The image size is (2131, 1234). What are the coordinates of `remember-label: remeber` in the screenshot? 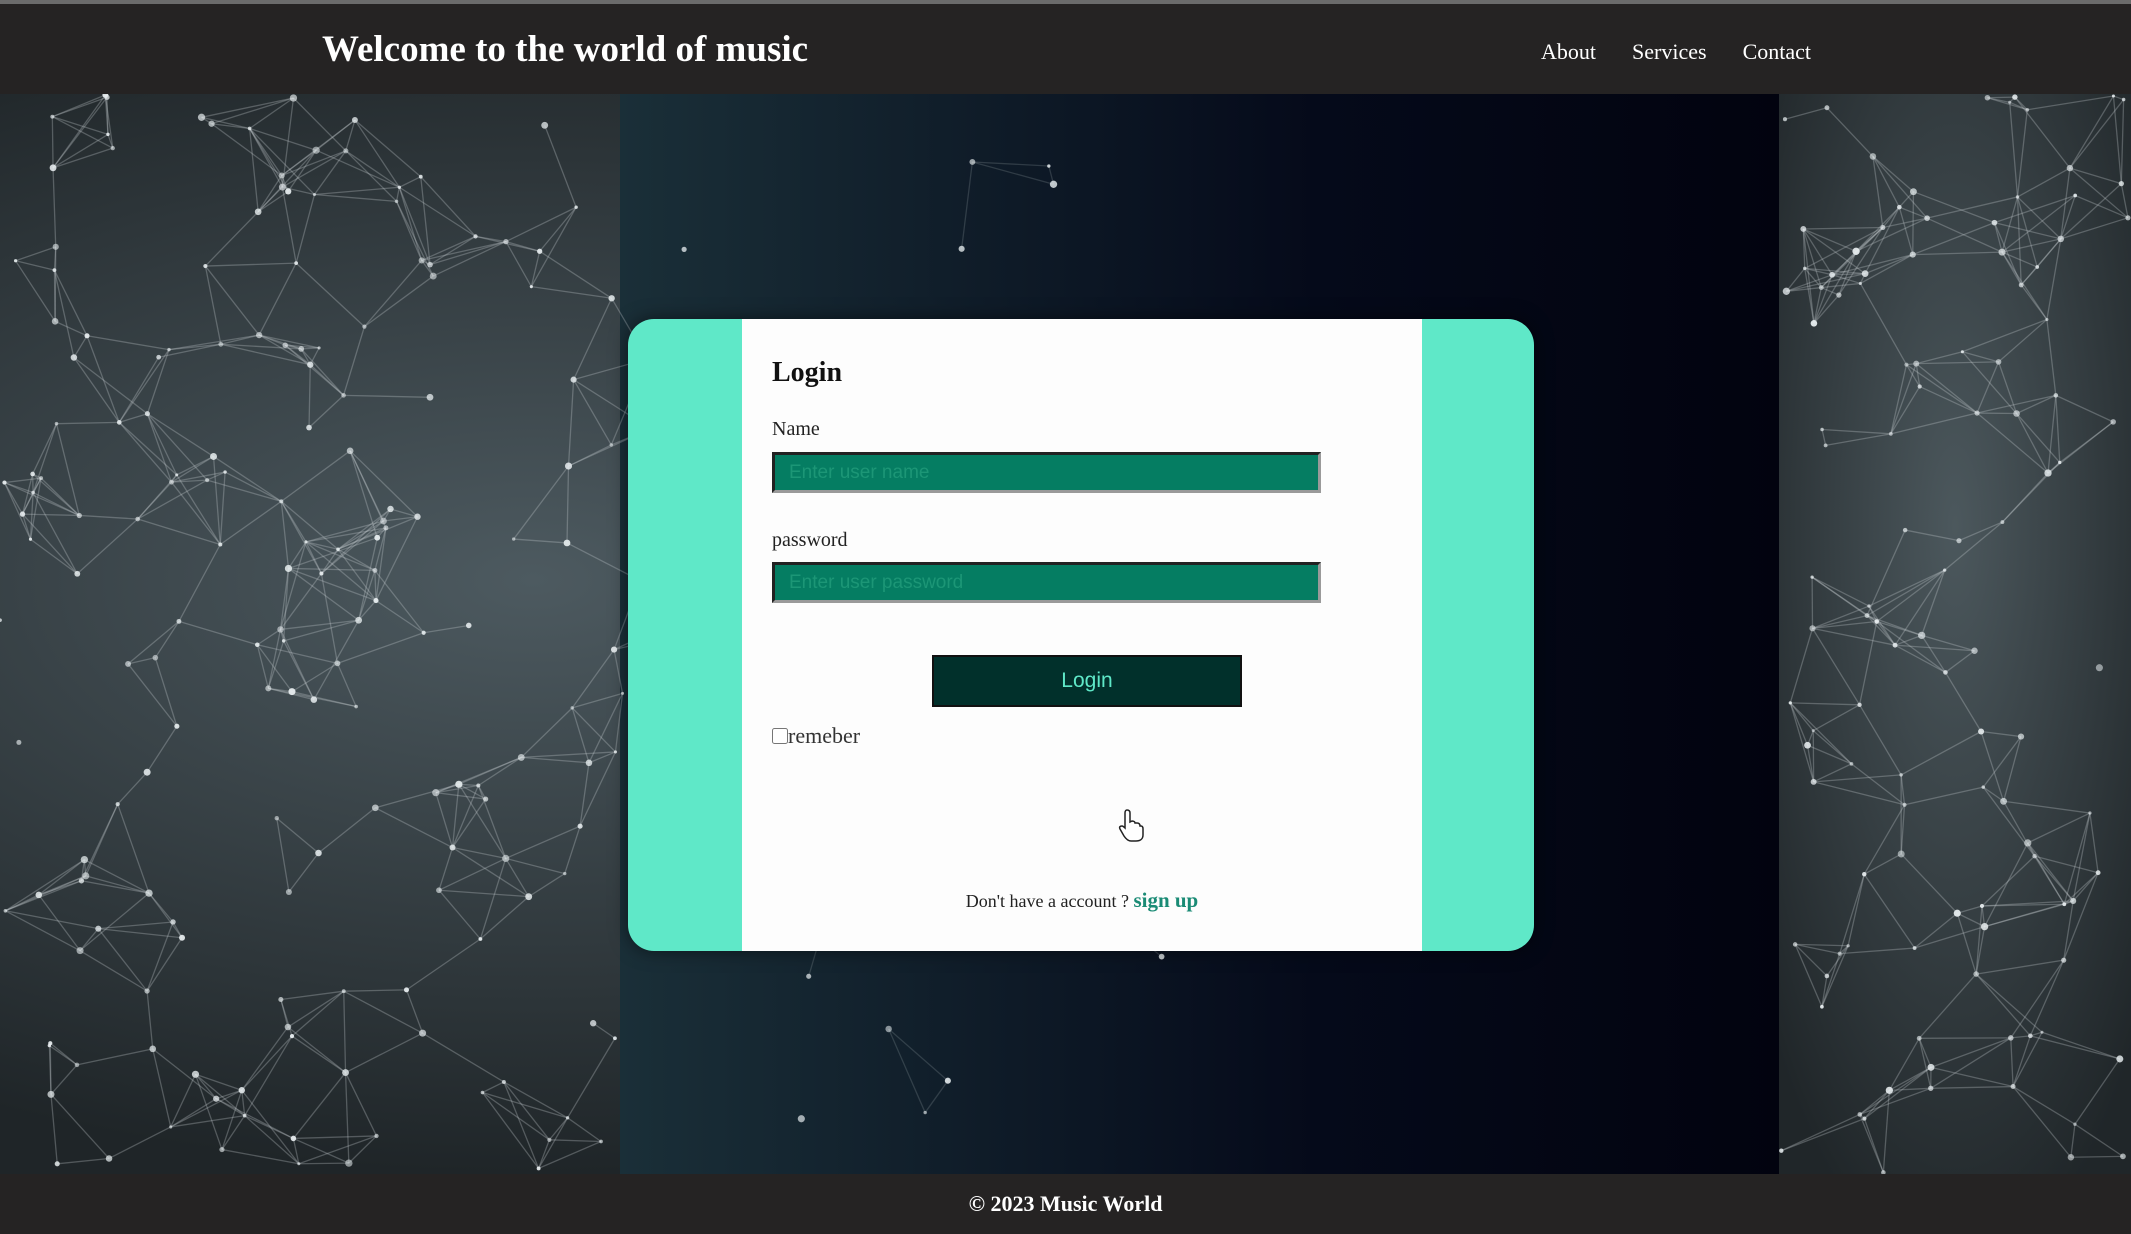 It's located at (824, 736).